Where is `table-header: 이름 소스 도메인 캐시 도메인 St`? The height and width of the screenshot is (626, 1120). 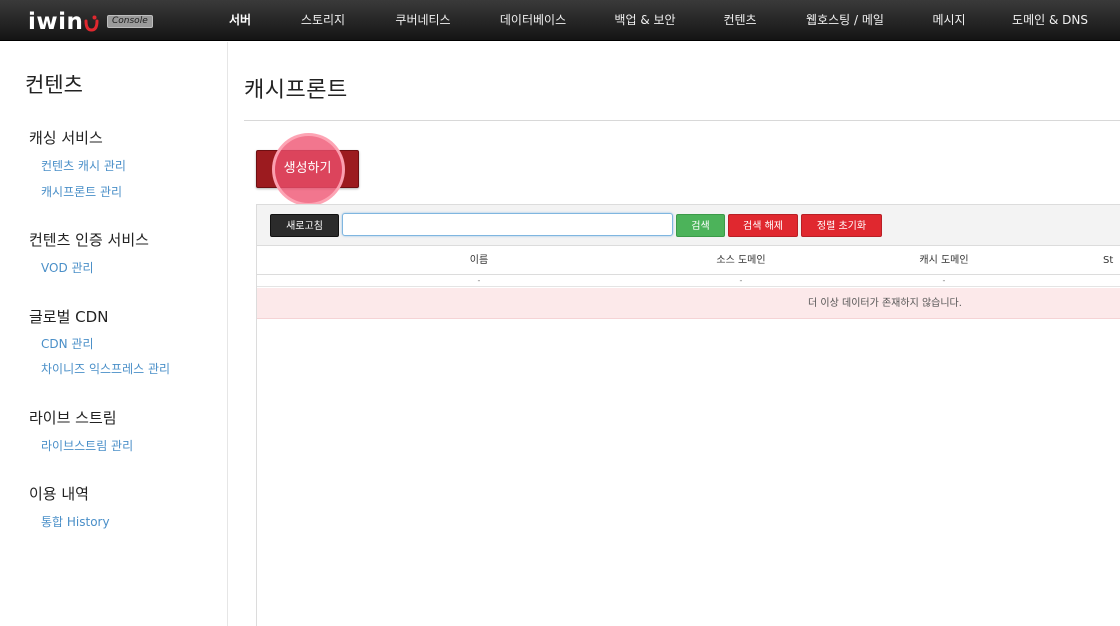 table-header: 이름 소스 도메인 캐시 도메인 St is located at coordinates (688, 261).